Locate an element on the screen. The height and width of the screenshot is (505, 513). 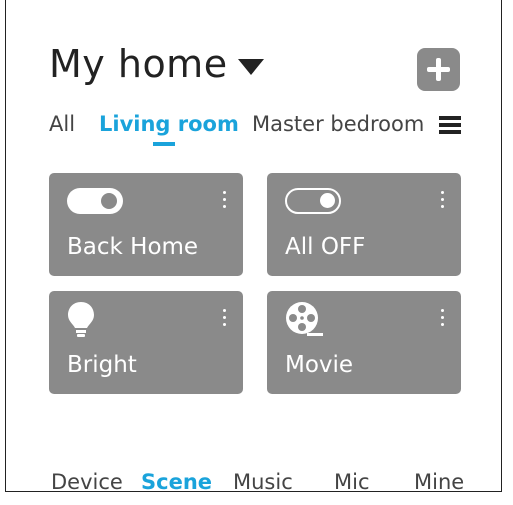
tab-living-room: Living room is located at coordinates (169, 124).